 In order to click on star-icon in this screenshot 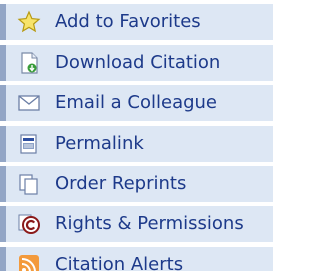, I will do `click(29, 22)`.